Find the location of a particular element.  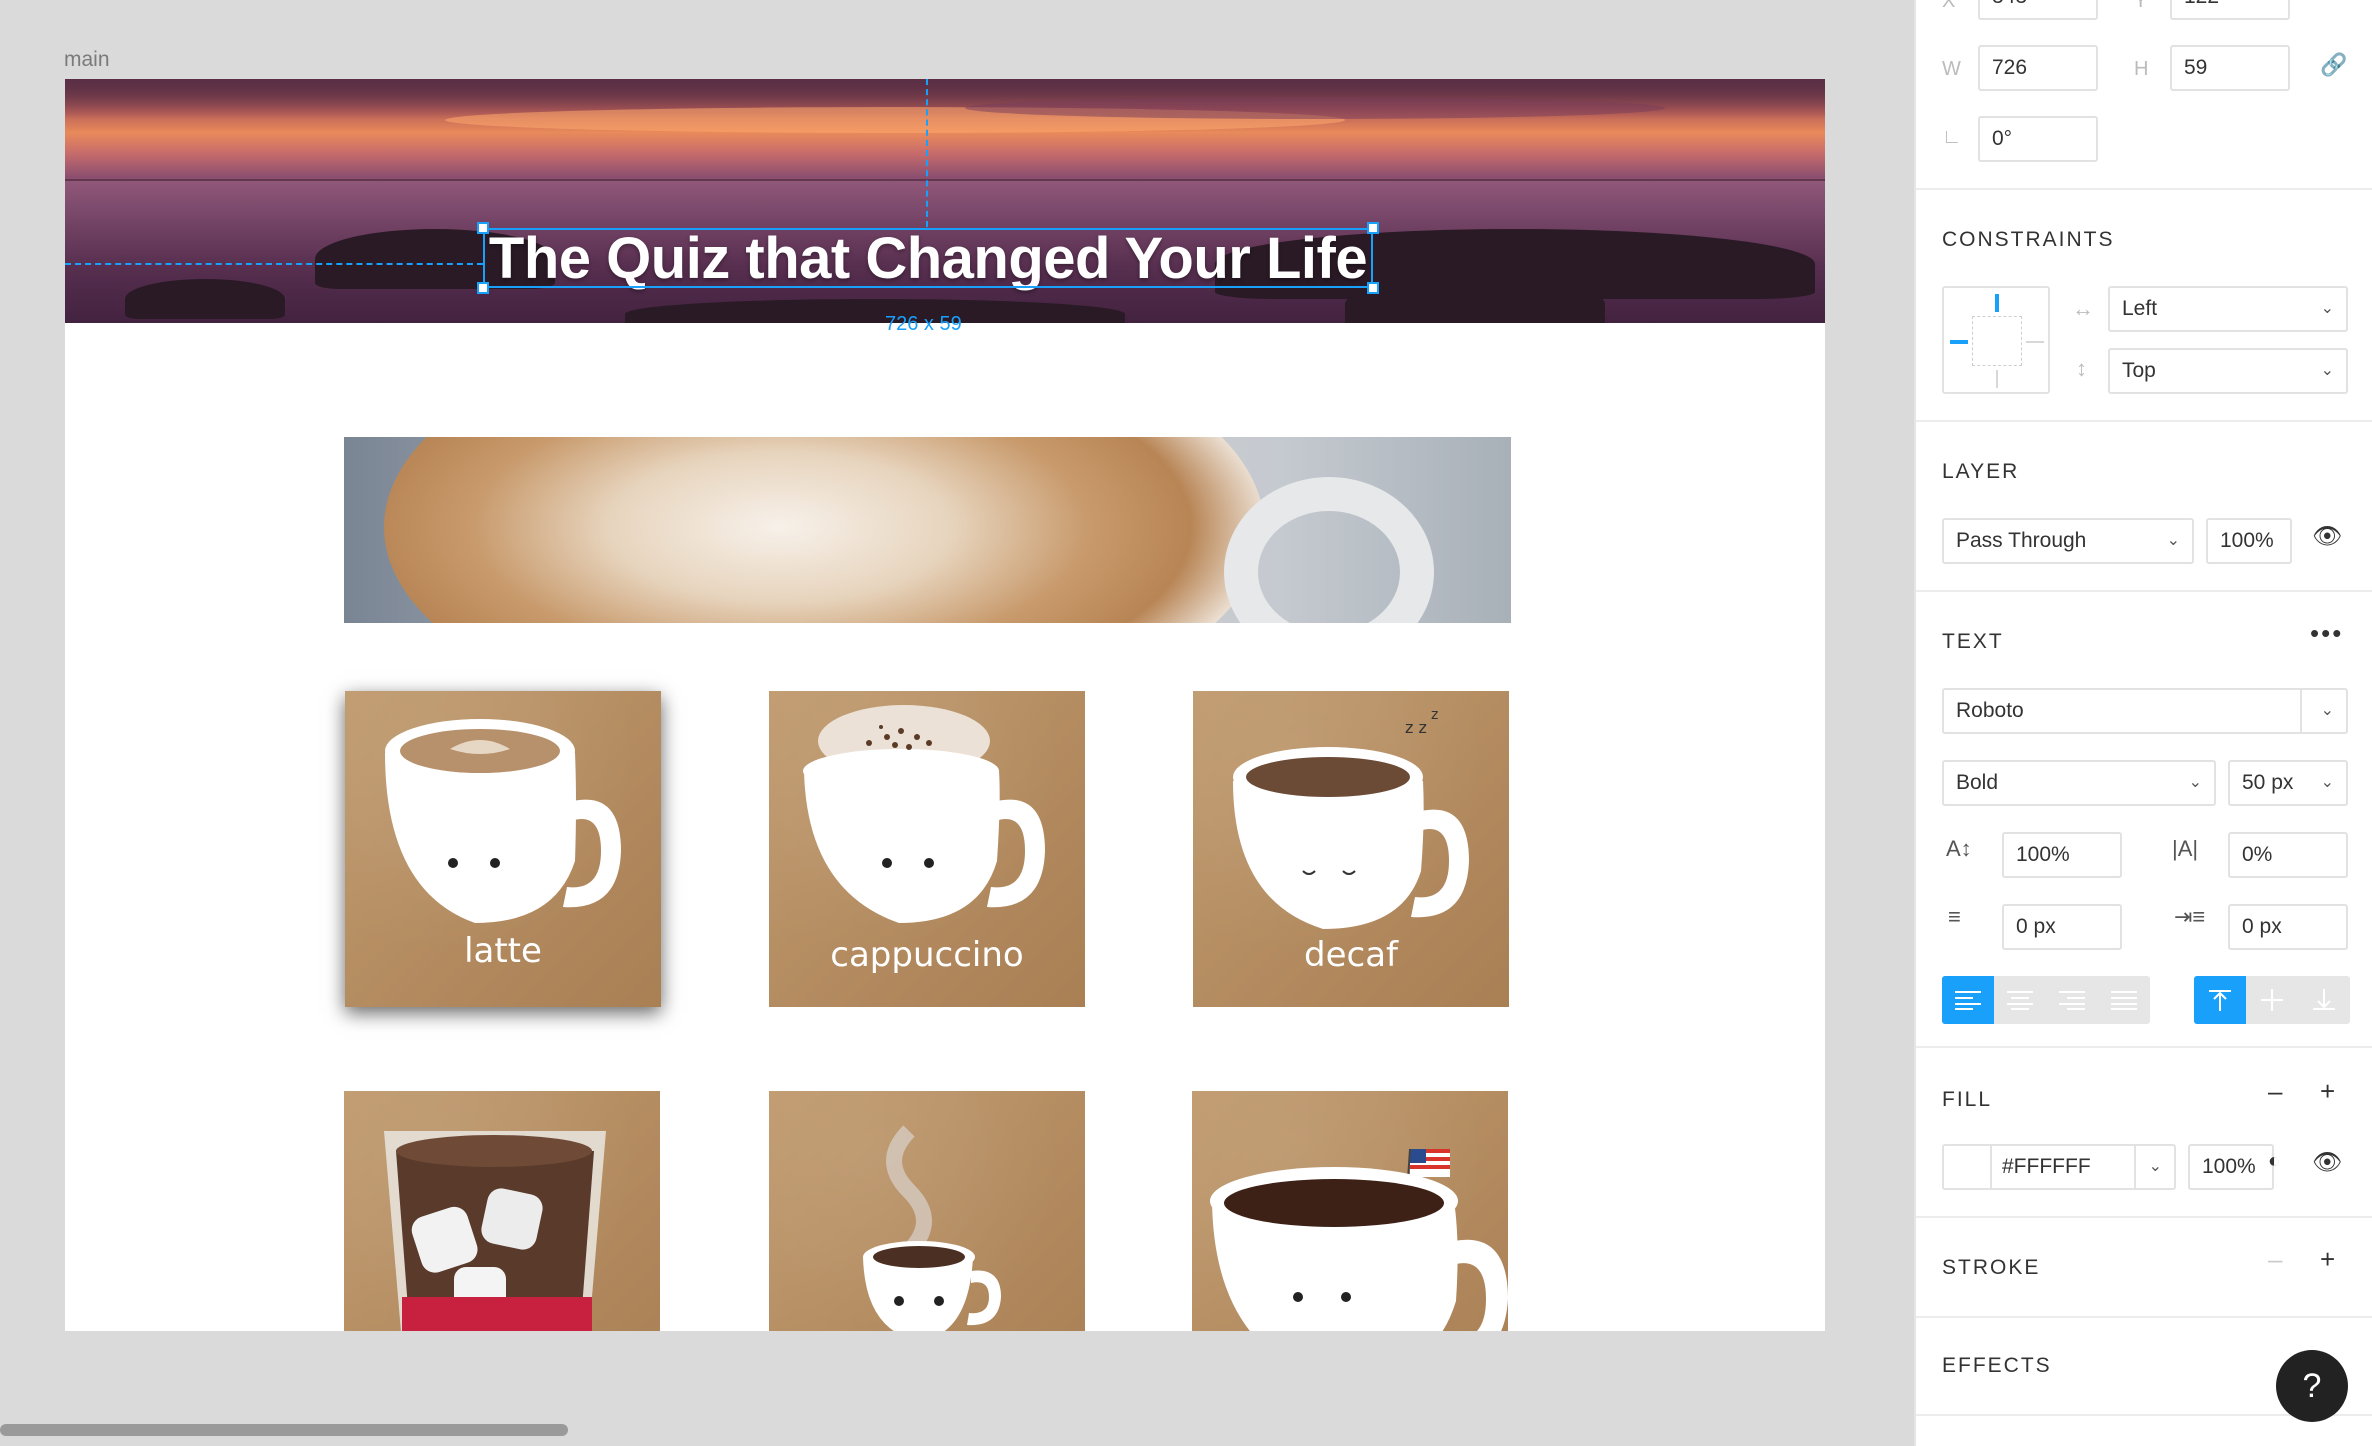

w-label: W is located at coordinates (1951, 69).